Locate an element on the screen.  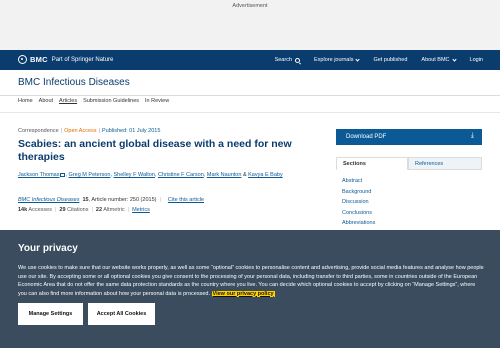
privacy-policy-link: View our privacy policy is located at coordinates (243, 293).